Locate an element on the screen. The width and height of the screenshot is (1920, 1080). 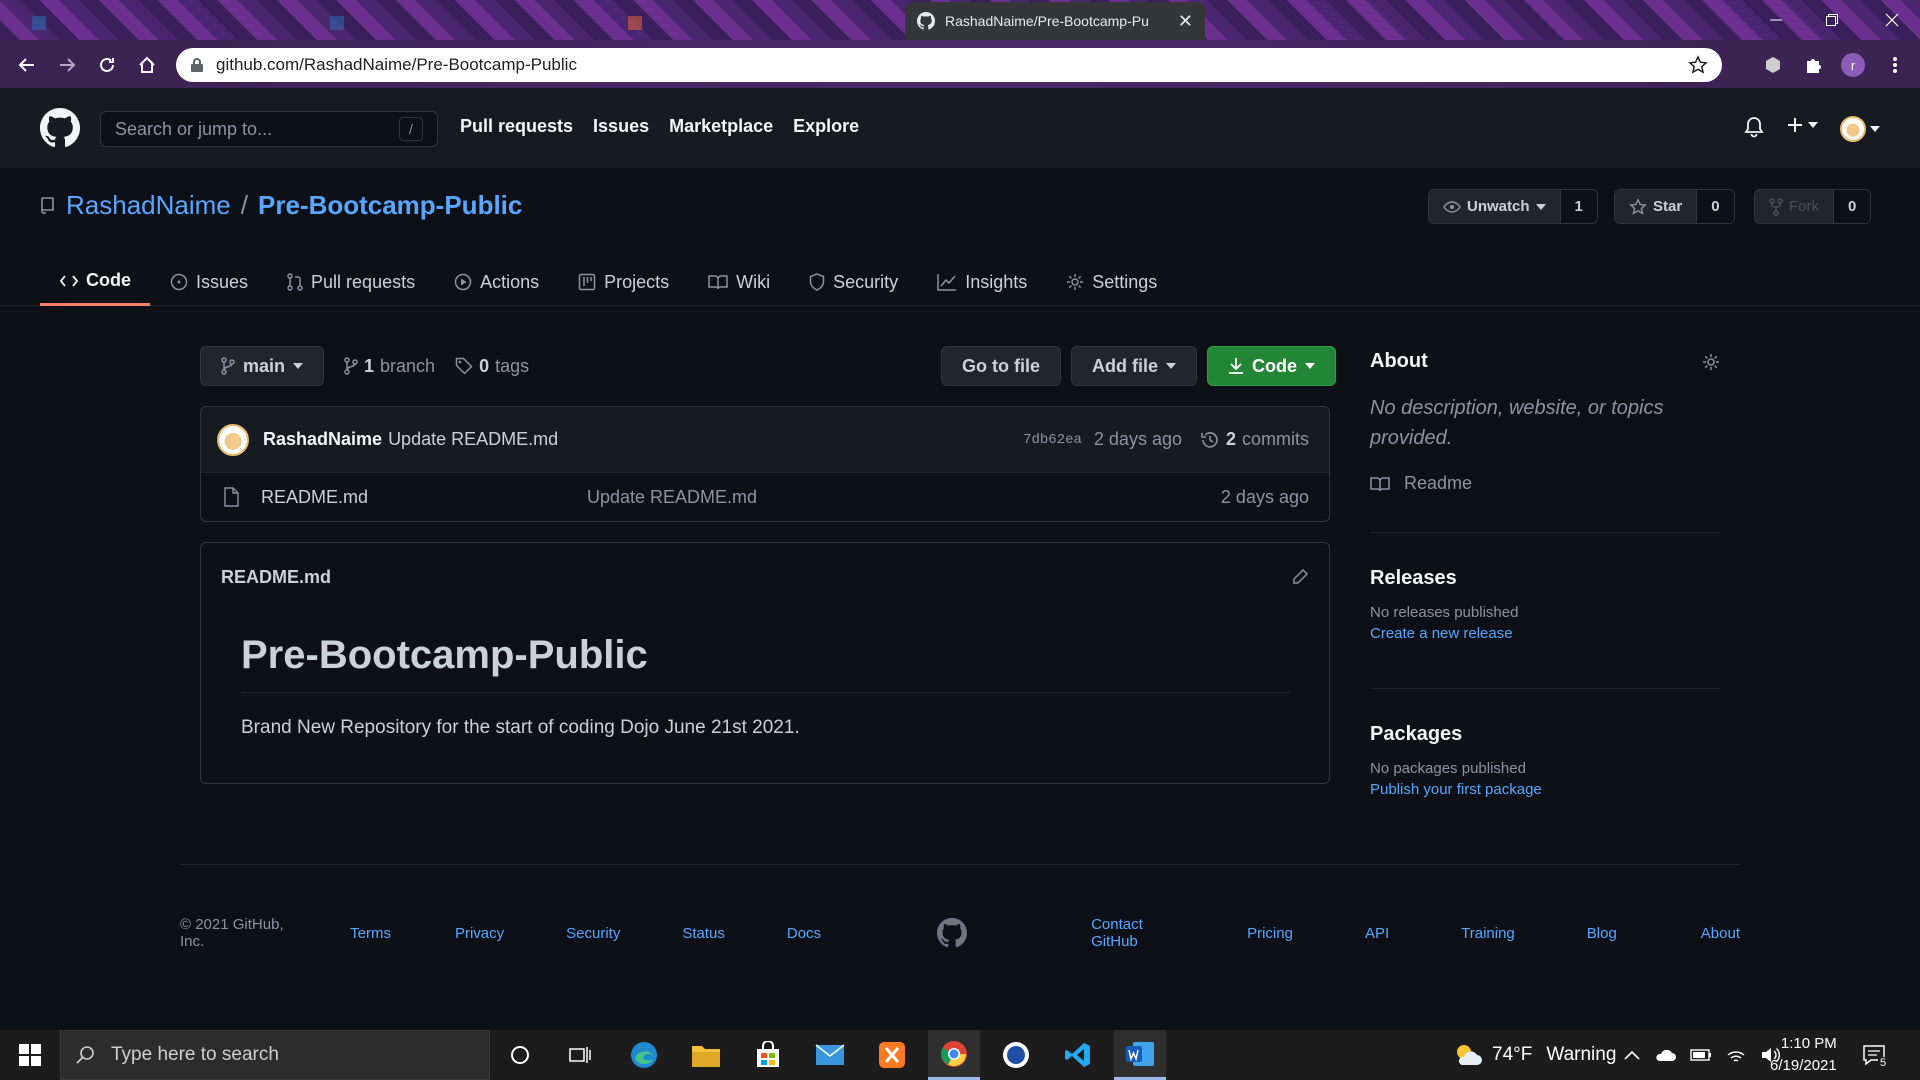
commit-sha-link: 7db62ea is located at coordinates (1052, 440).